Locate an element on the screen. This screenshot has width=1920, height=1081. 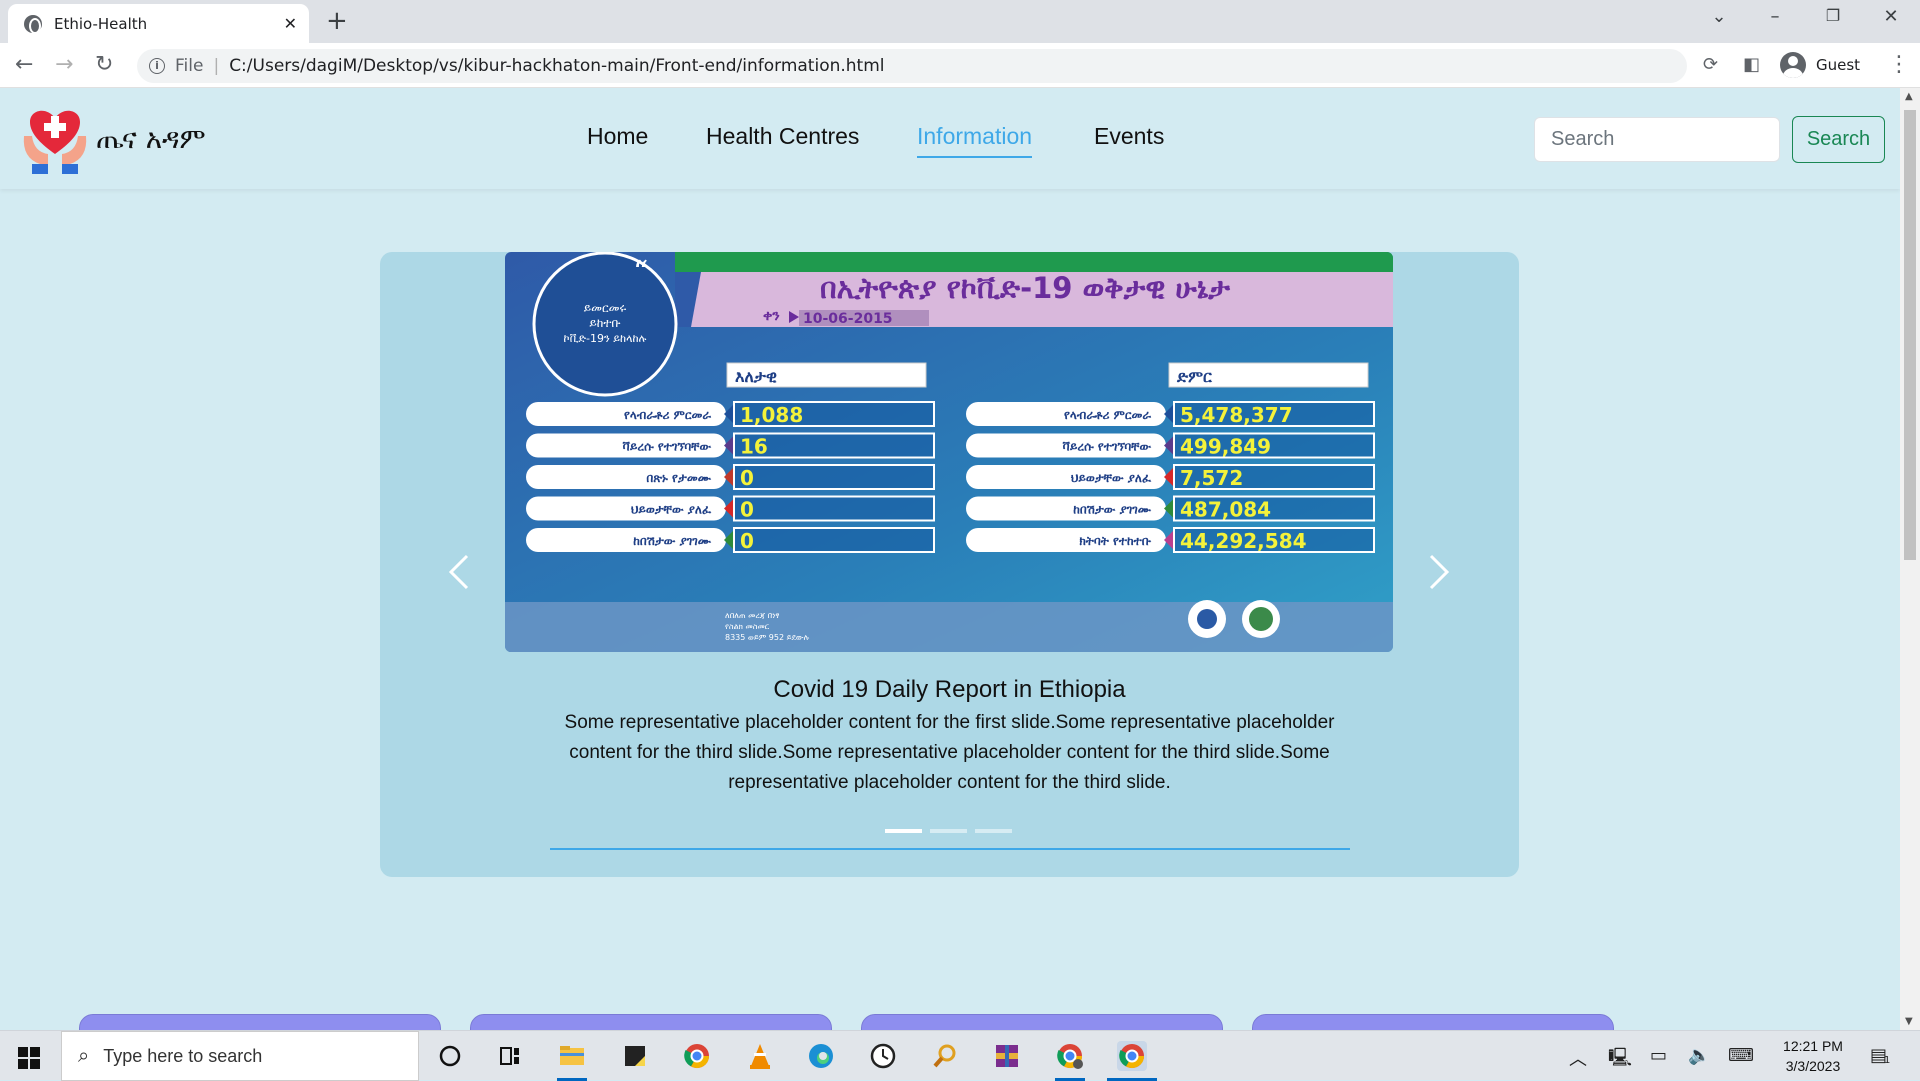
keyboard-icon: ⌨ is located at coordinates (1741, 1055).